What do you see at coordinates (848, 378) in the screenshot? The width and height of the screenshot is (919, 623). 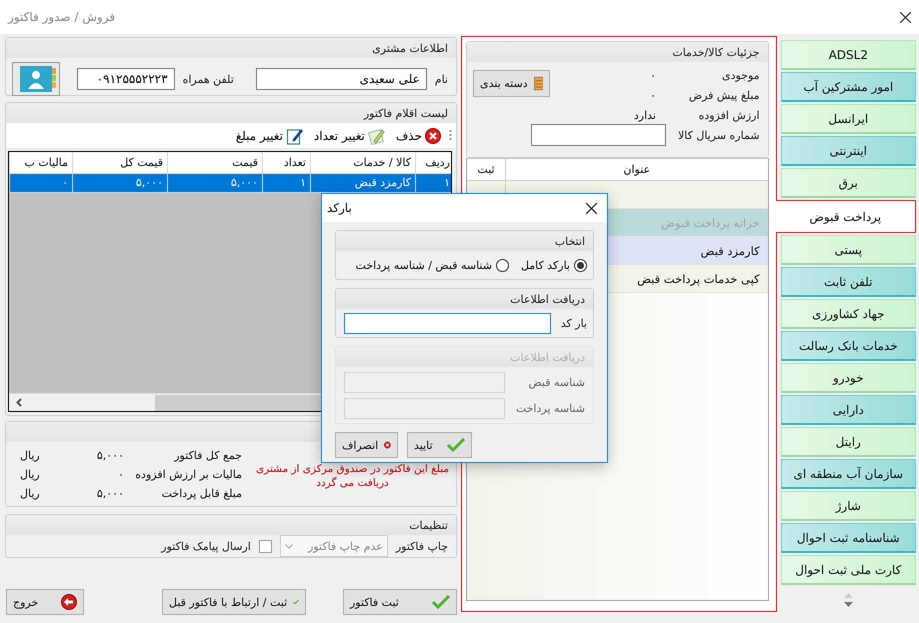 I see `category-tab: خودرو` at bounding box center [848, 378].